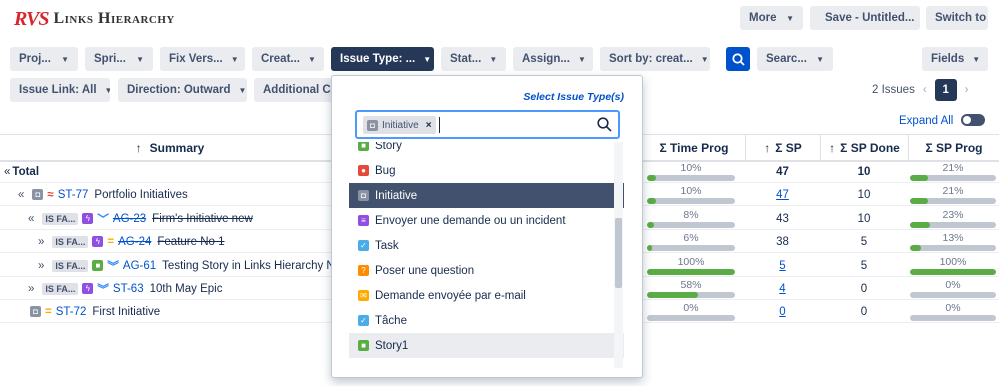 Image resolution: width=999 pixels, height=386 pixels. What do you see at coordinates (177, 148) in the screenshot?
I see `column-label: Summary` at bounding box center [177, 148].